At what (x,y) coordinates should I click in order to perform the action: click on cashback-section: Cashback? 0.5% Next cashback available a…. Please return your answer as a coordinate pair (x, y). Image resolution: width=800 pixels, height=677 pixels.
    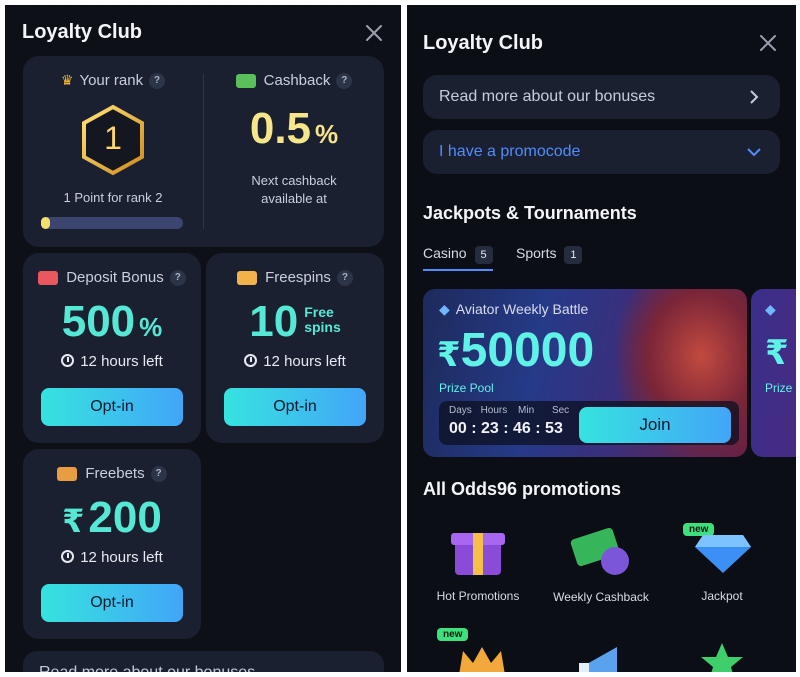
    Looking at the image, I should click on (294, 151).